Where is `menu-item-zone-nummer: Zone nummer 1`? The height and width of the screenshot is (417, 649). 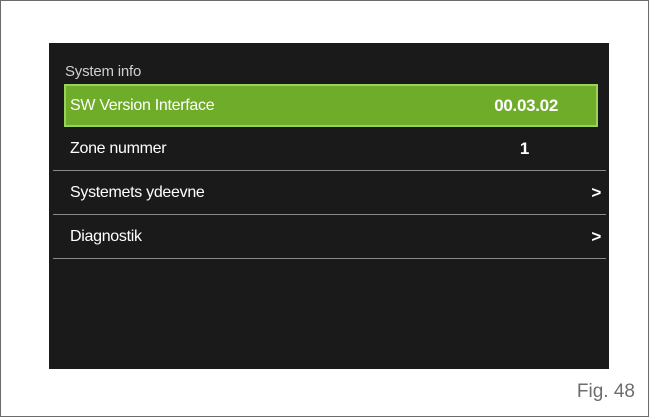 menu-item-zone-nummer: Zone nummer 1 is located at coordinates (329, 149).